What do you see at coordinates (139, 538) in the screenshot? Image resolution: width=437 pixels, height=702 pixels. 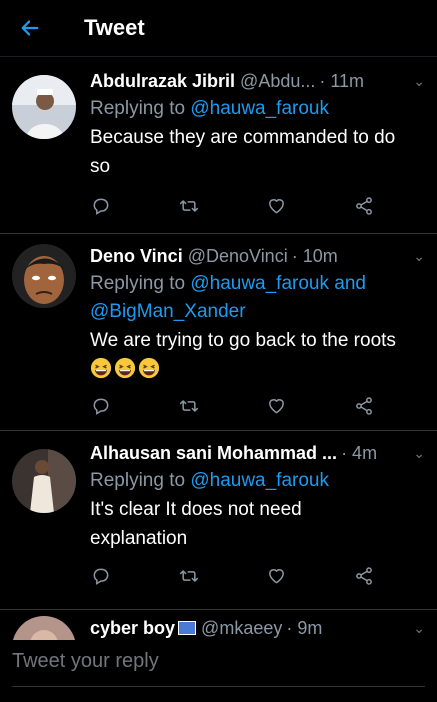 I see `tweet-text-line: explanation` at bounding box center [139, 538].